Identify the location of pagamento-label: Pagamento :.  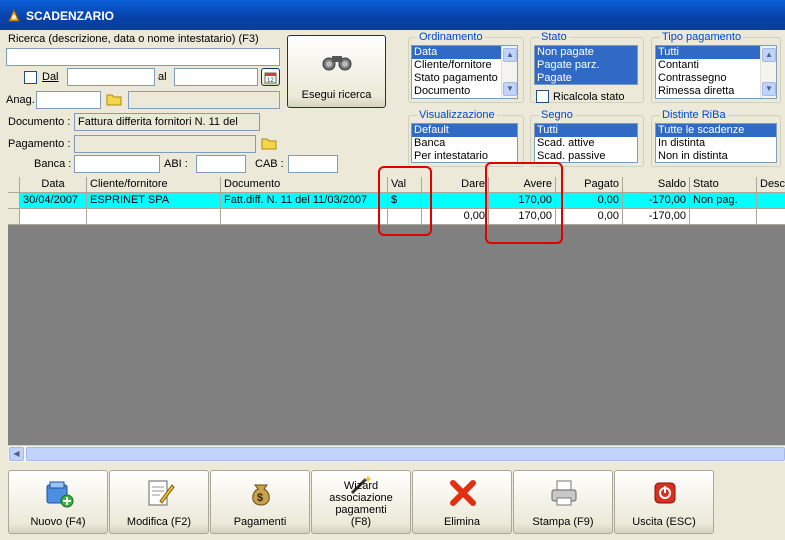
(39, 144).